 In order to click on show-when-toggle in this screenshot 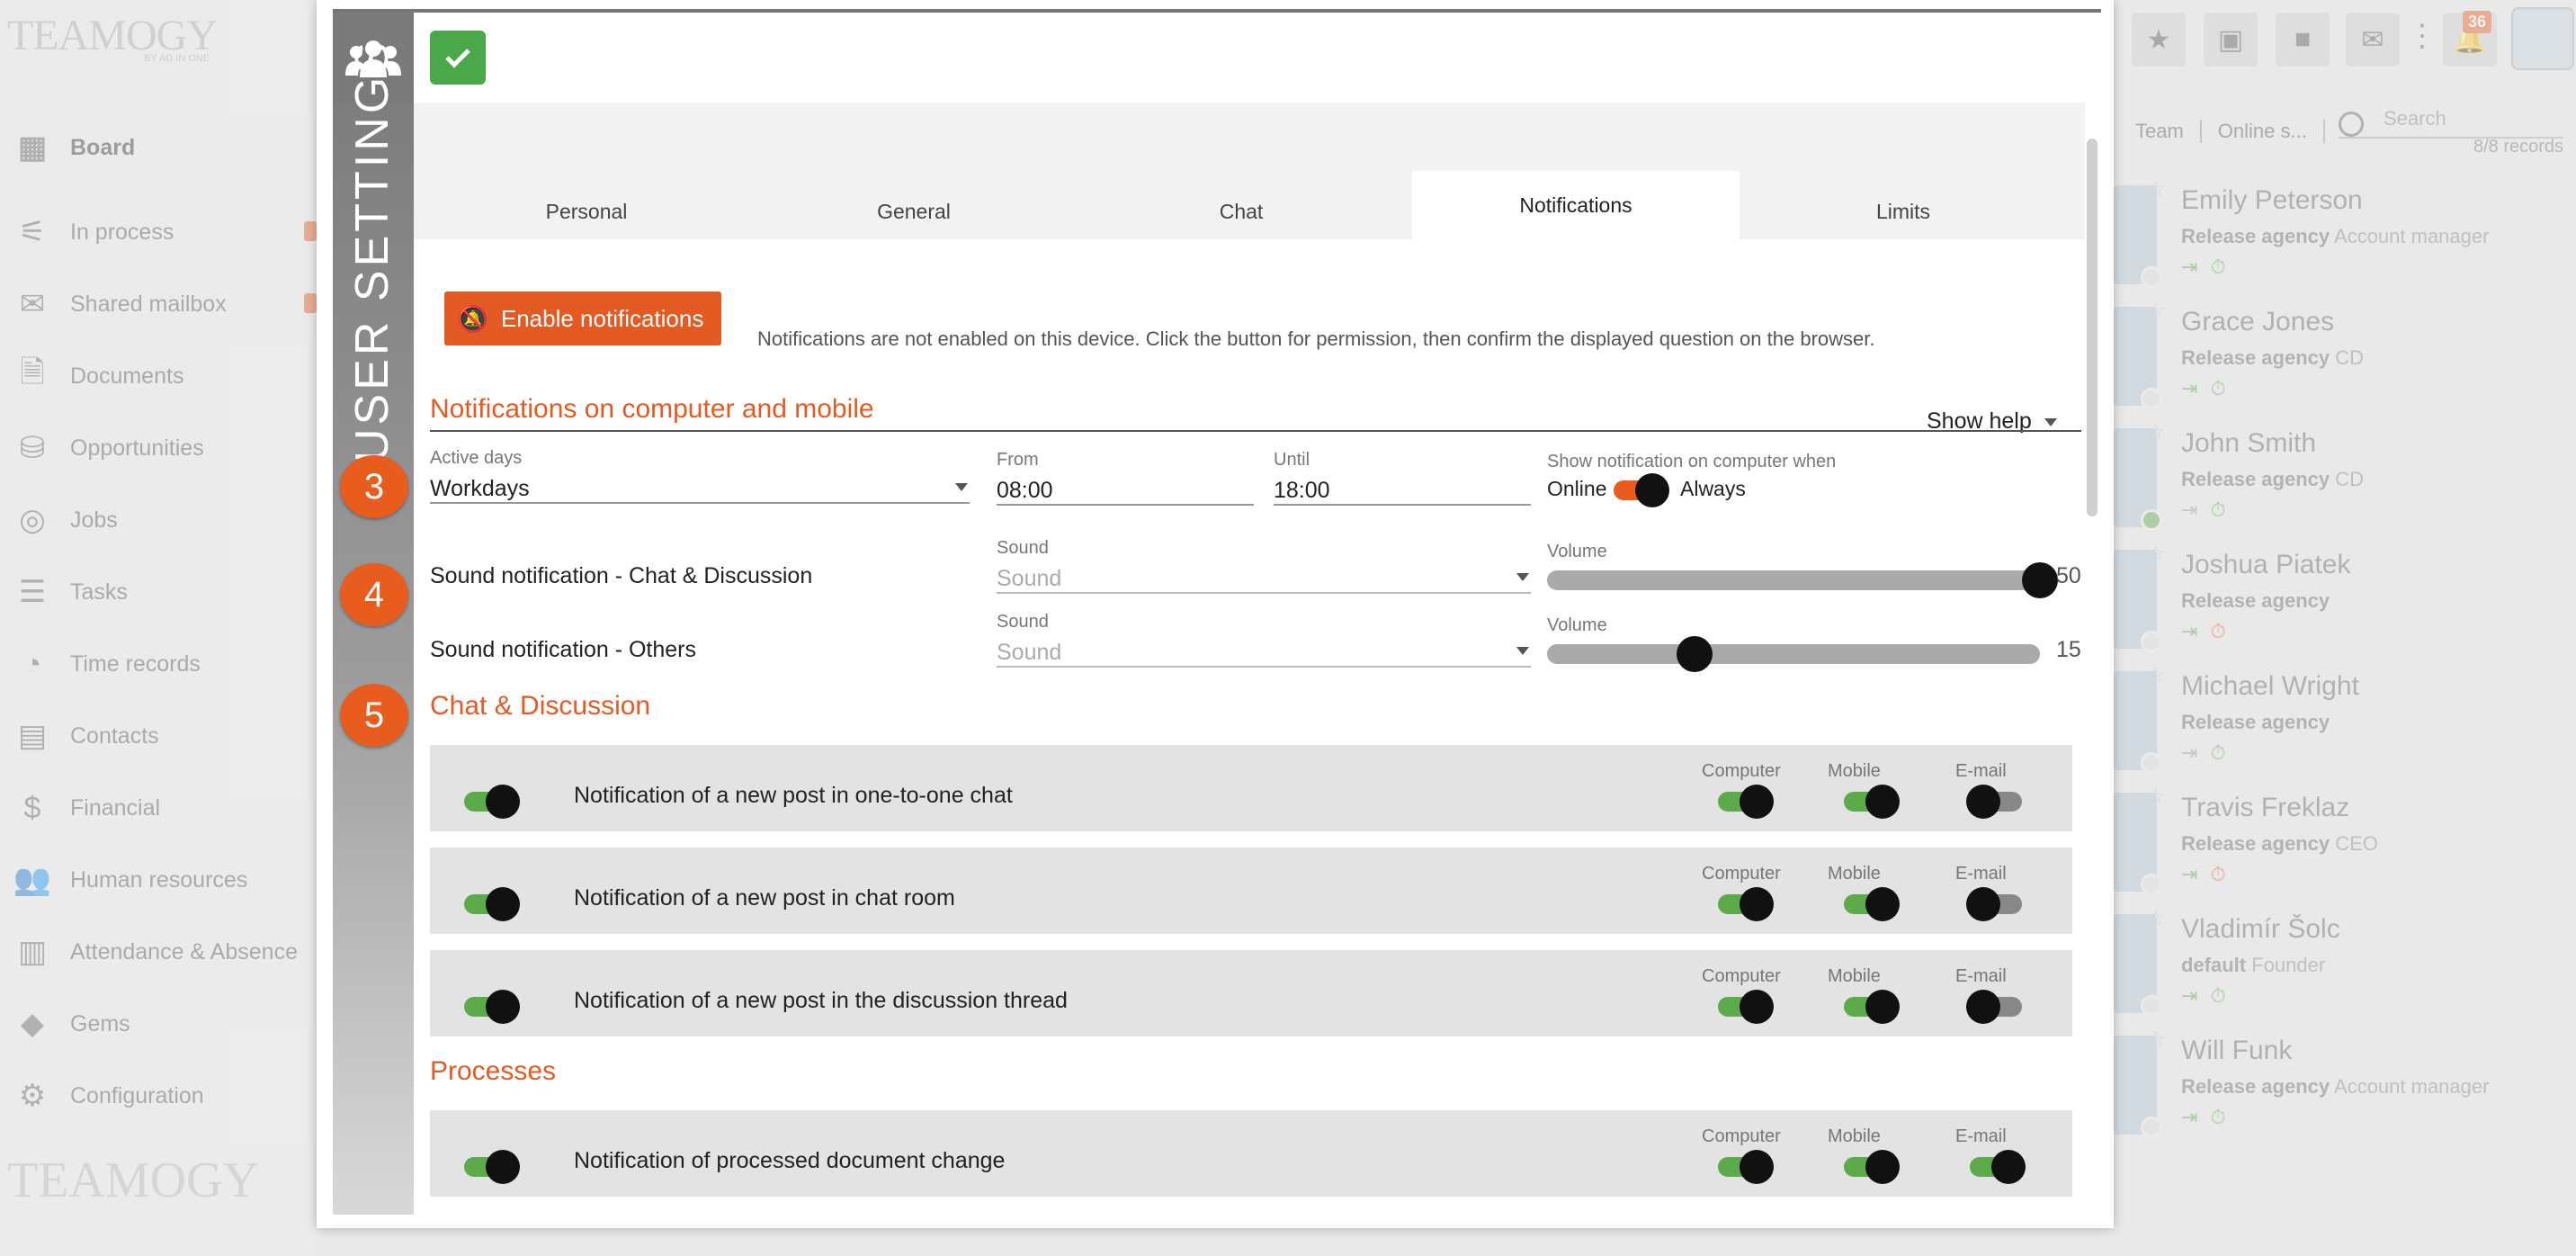, I will do `click(1641, 490)`.